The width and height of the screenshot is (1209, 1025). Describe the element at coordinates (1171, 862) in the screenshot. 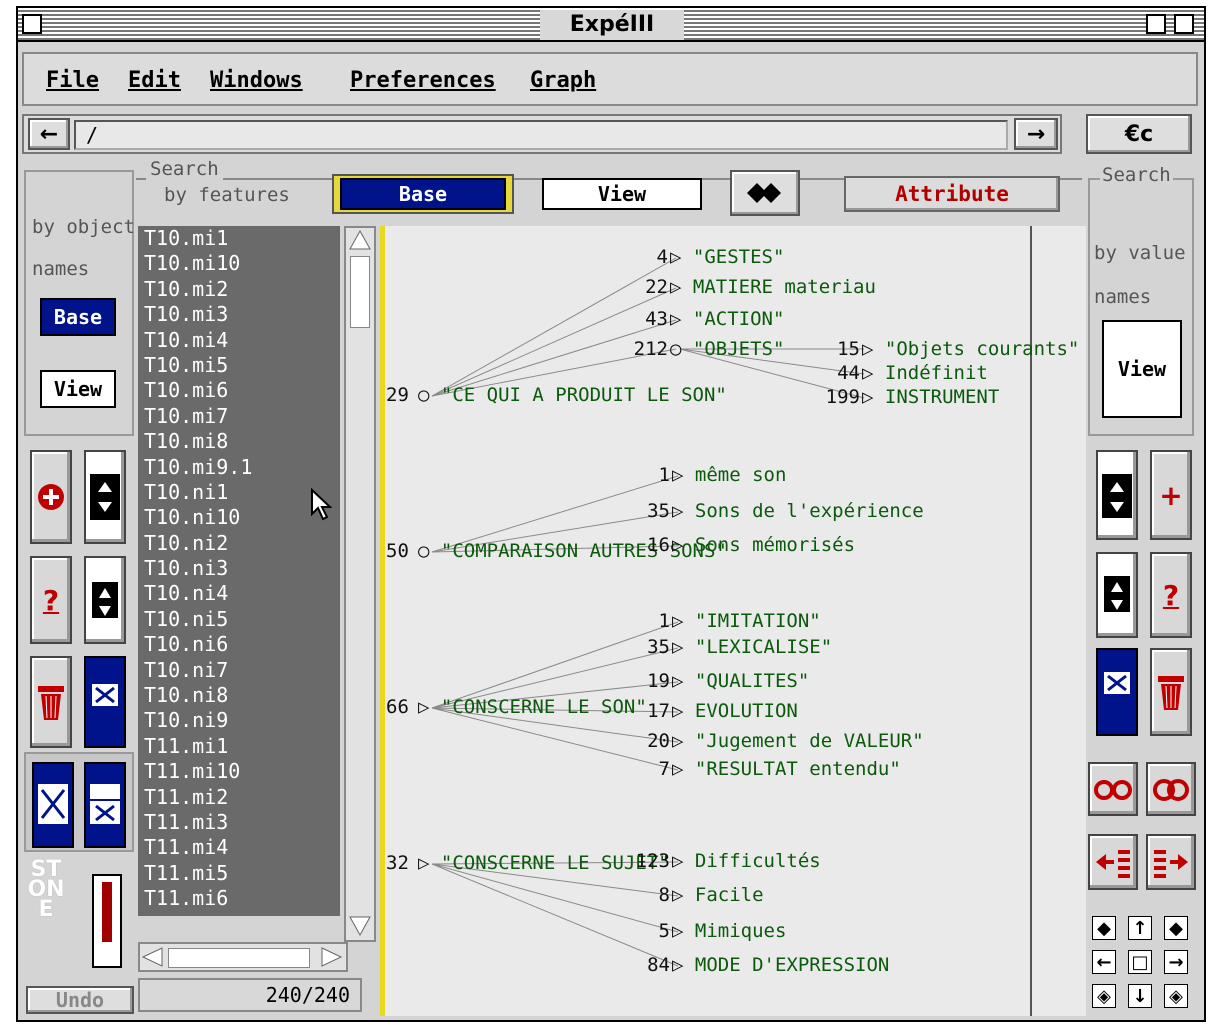

I see `move-right-button` at that location.